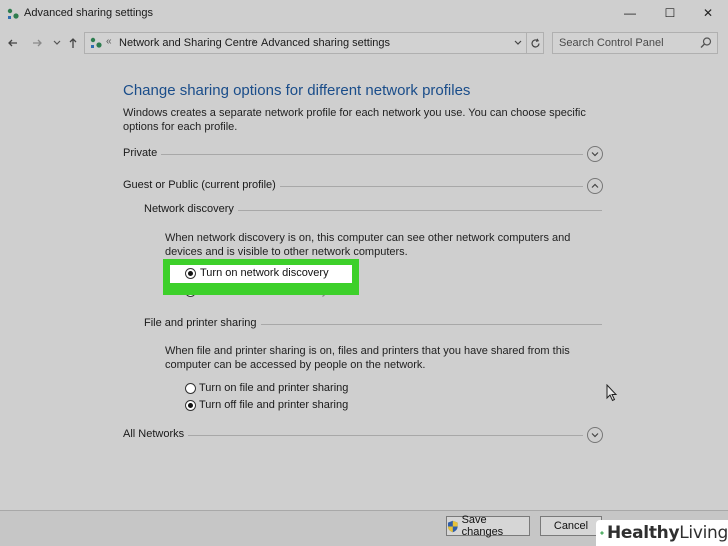  I want to click on search-placeholder: Search Control Panel, so click(611, 43).